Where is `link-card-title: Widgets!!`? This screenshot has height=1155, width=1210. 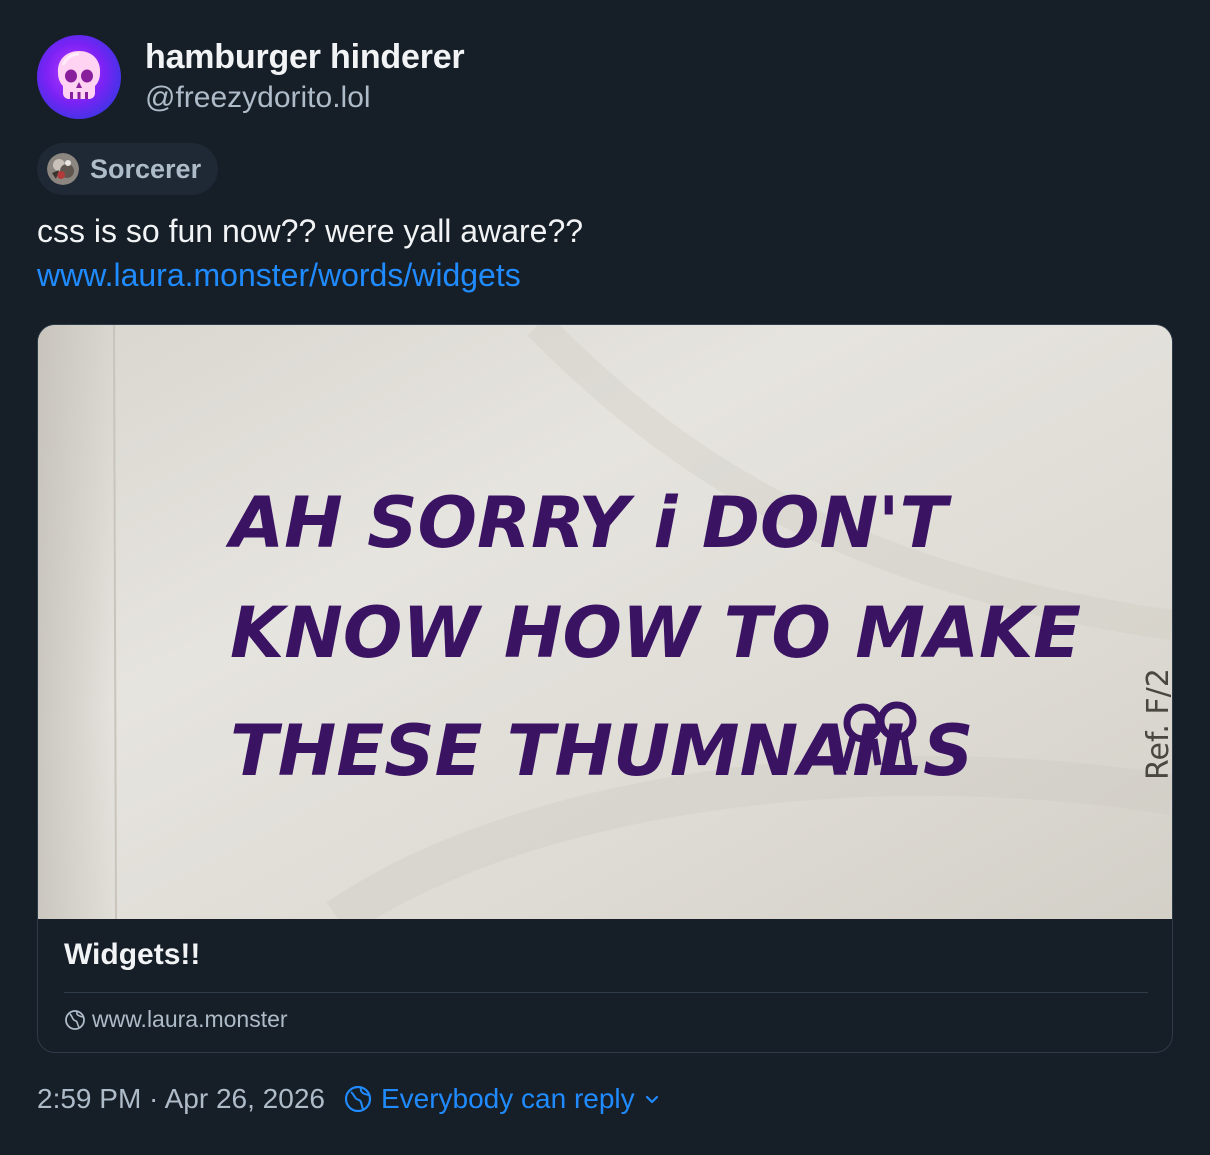 link-card-title: Widgets!! is located at coordinates (132, 954).